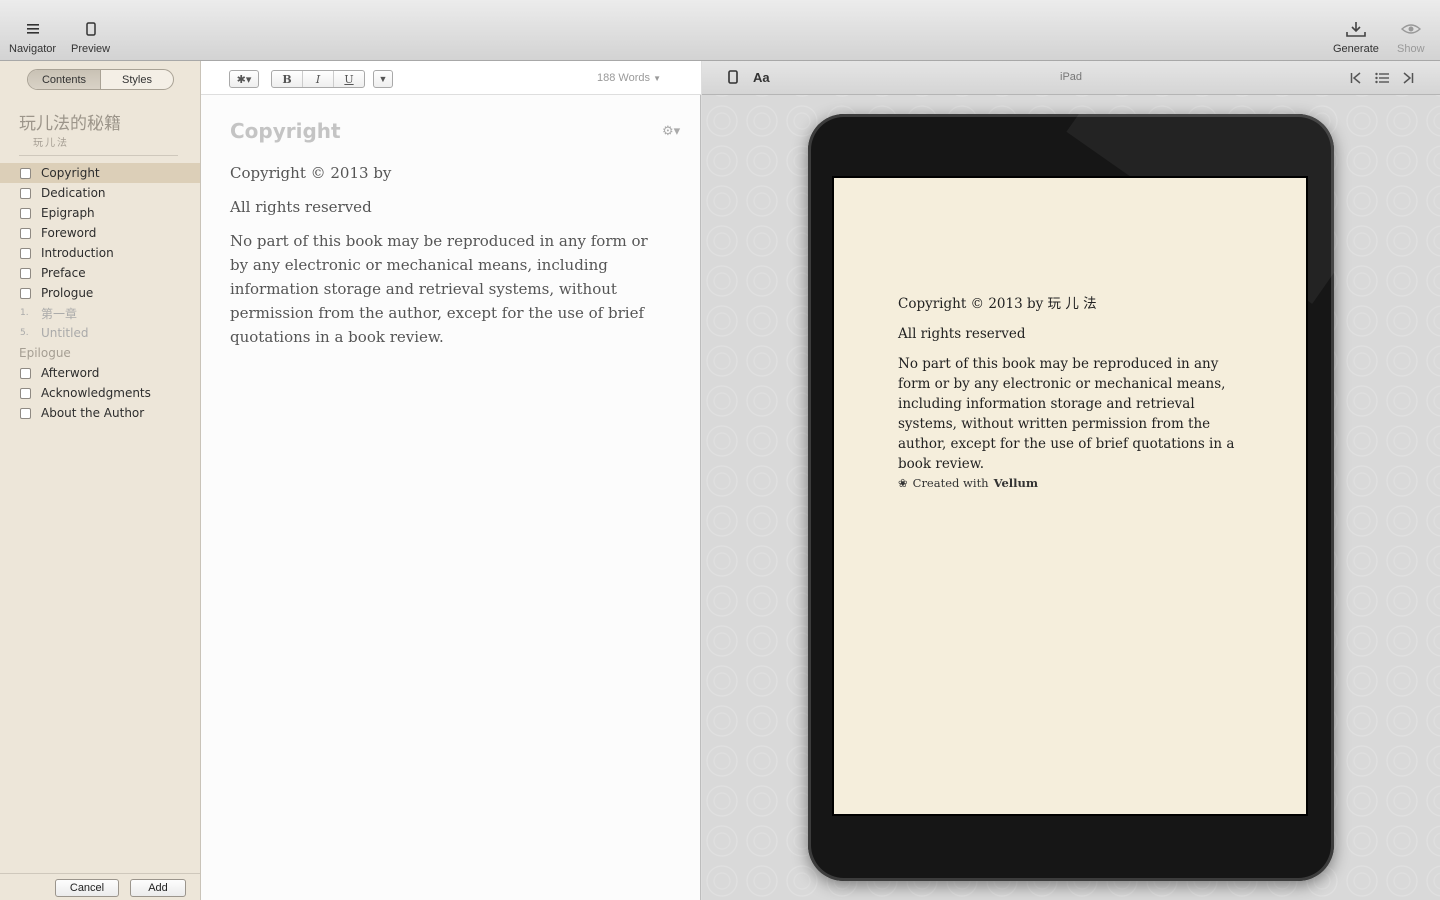  Describe the element at coordinates (87, 888) in the screenshot. I see `cancel-button: Cancel` at that location.